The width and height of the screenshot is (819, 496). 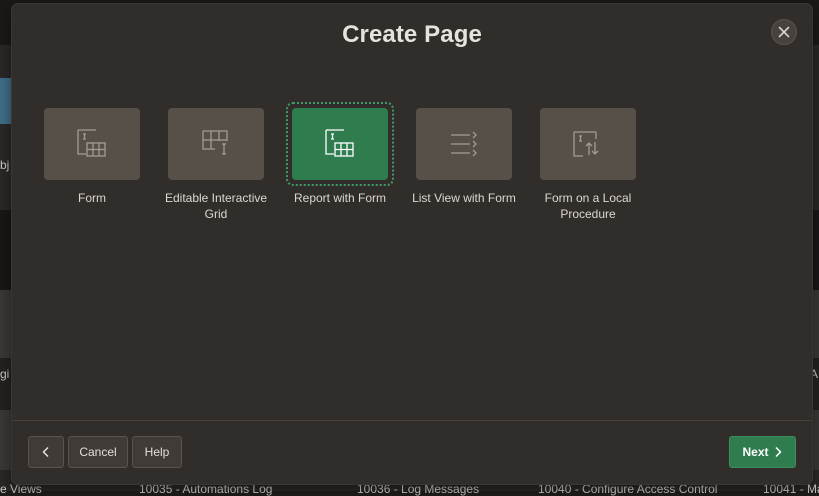 I want to click on form-icon, so click(x=91, y=143).